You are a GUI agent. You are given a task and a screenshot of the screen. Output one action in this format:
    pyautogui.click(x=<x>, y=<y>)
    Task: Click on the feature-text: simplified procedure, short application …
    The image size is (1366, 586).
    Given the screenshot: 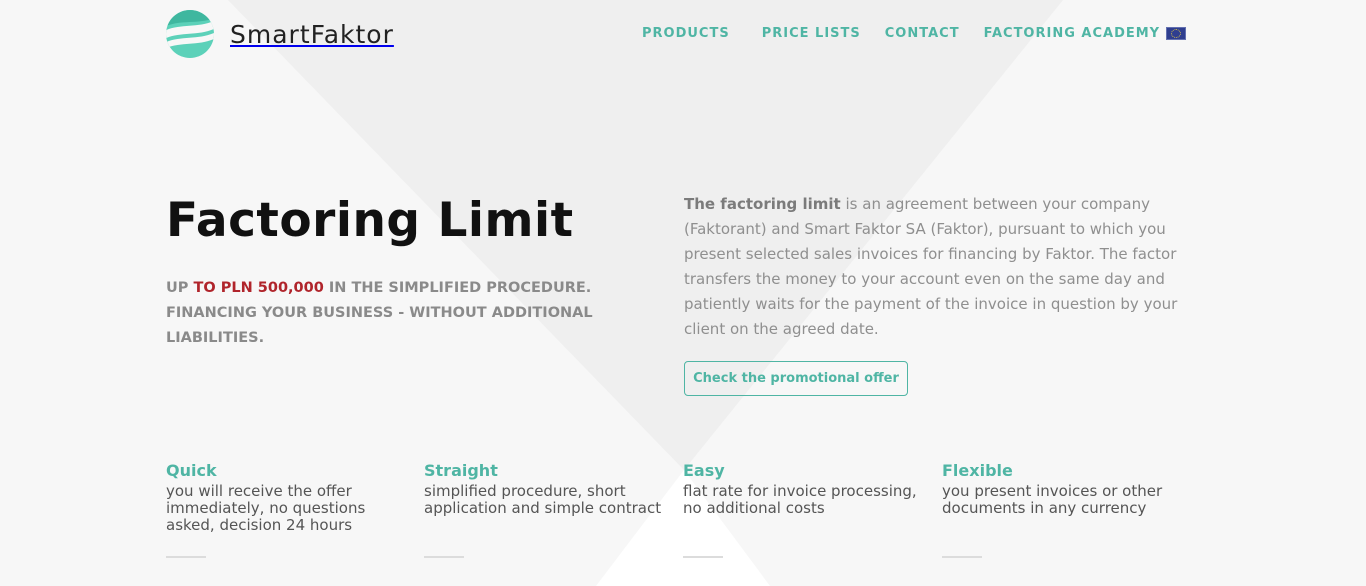 What is the action you would take?
    pyautogui.click(x=543, y=499)
    